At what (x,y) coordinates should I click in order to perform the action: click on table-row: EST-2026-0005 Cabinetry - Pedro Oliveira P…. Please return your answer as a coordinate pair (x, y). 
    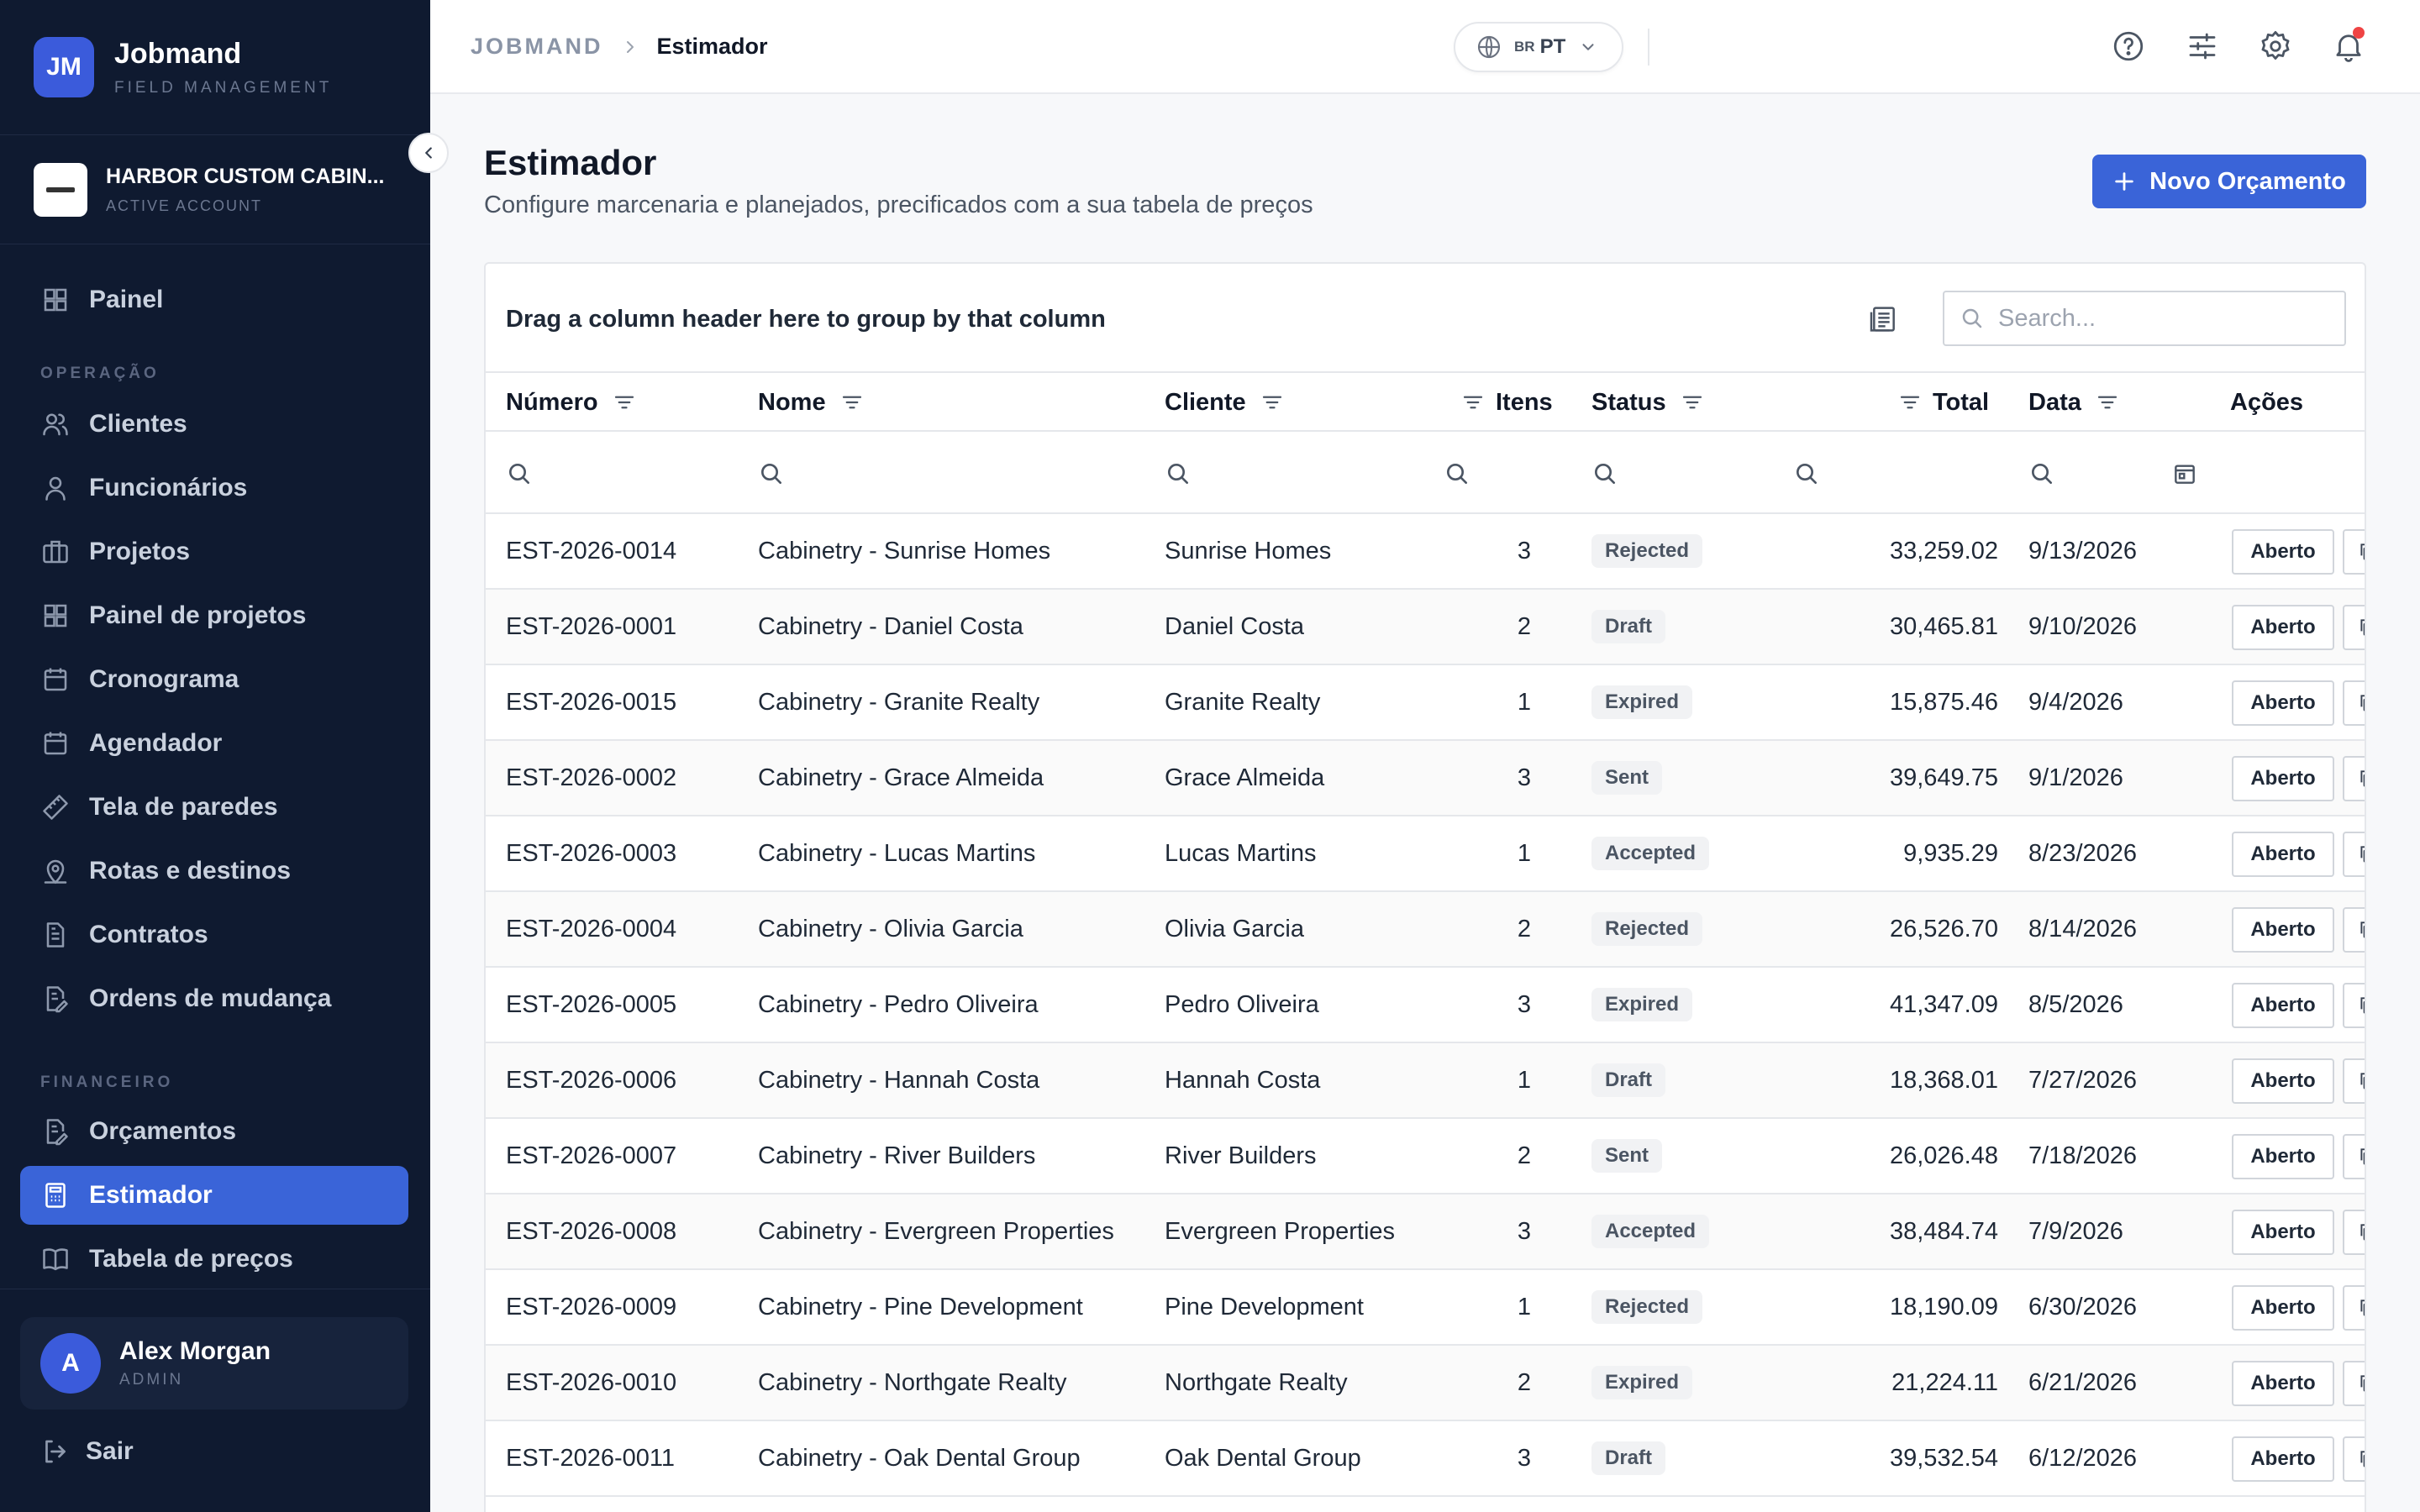
    Looking at the image, I should click on (1425, 1005).